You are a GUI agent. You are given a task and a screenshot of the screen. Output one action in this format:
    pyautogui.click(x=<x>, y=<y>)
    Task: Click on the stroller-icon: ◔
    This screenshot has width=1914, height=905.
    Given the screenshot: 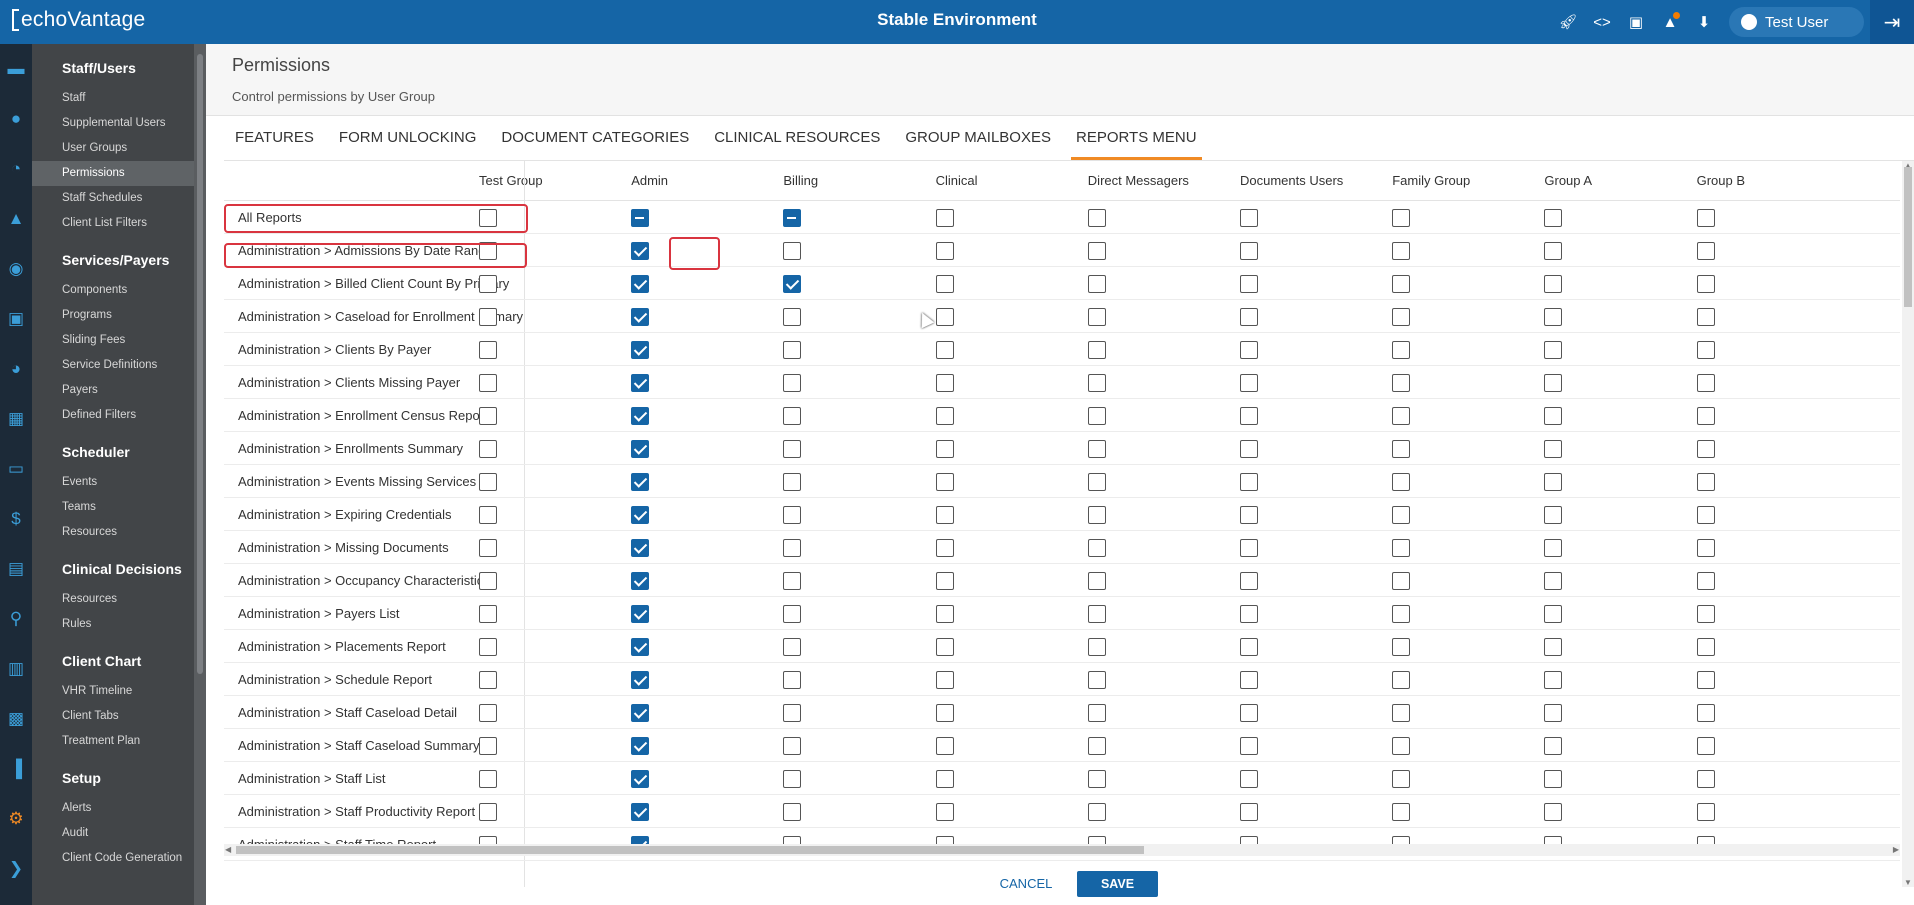 What is the action you would take?
    pyautogui.click(x=16, y=169)
    